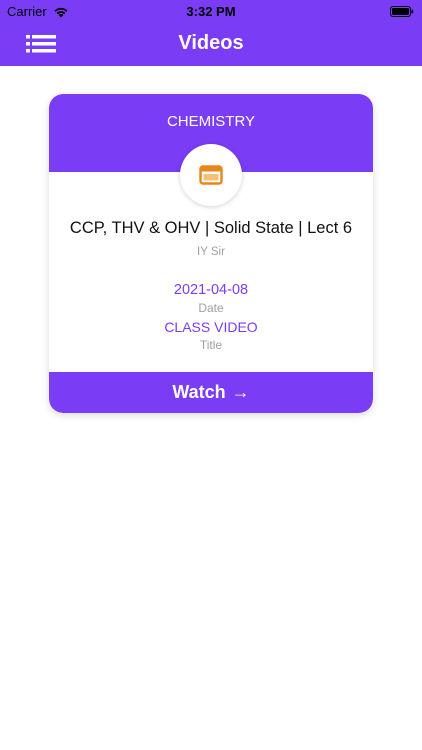 The height and width of the screenshot is (750, 422). What do you see at coordinates (402, 12) in the screenshot?
I see `battery-icon` at bounding box center [402, 12].